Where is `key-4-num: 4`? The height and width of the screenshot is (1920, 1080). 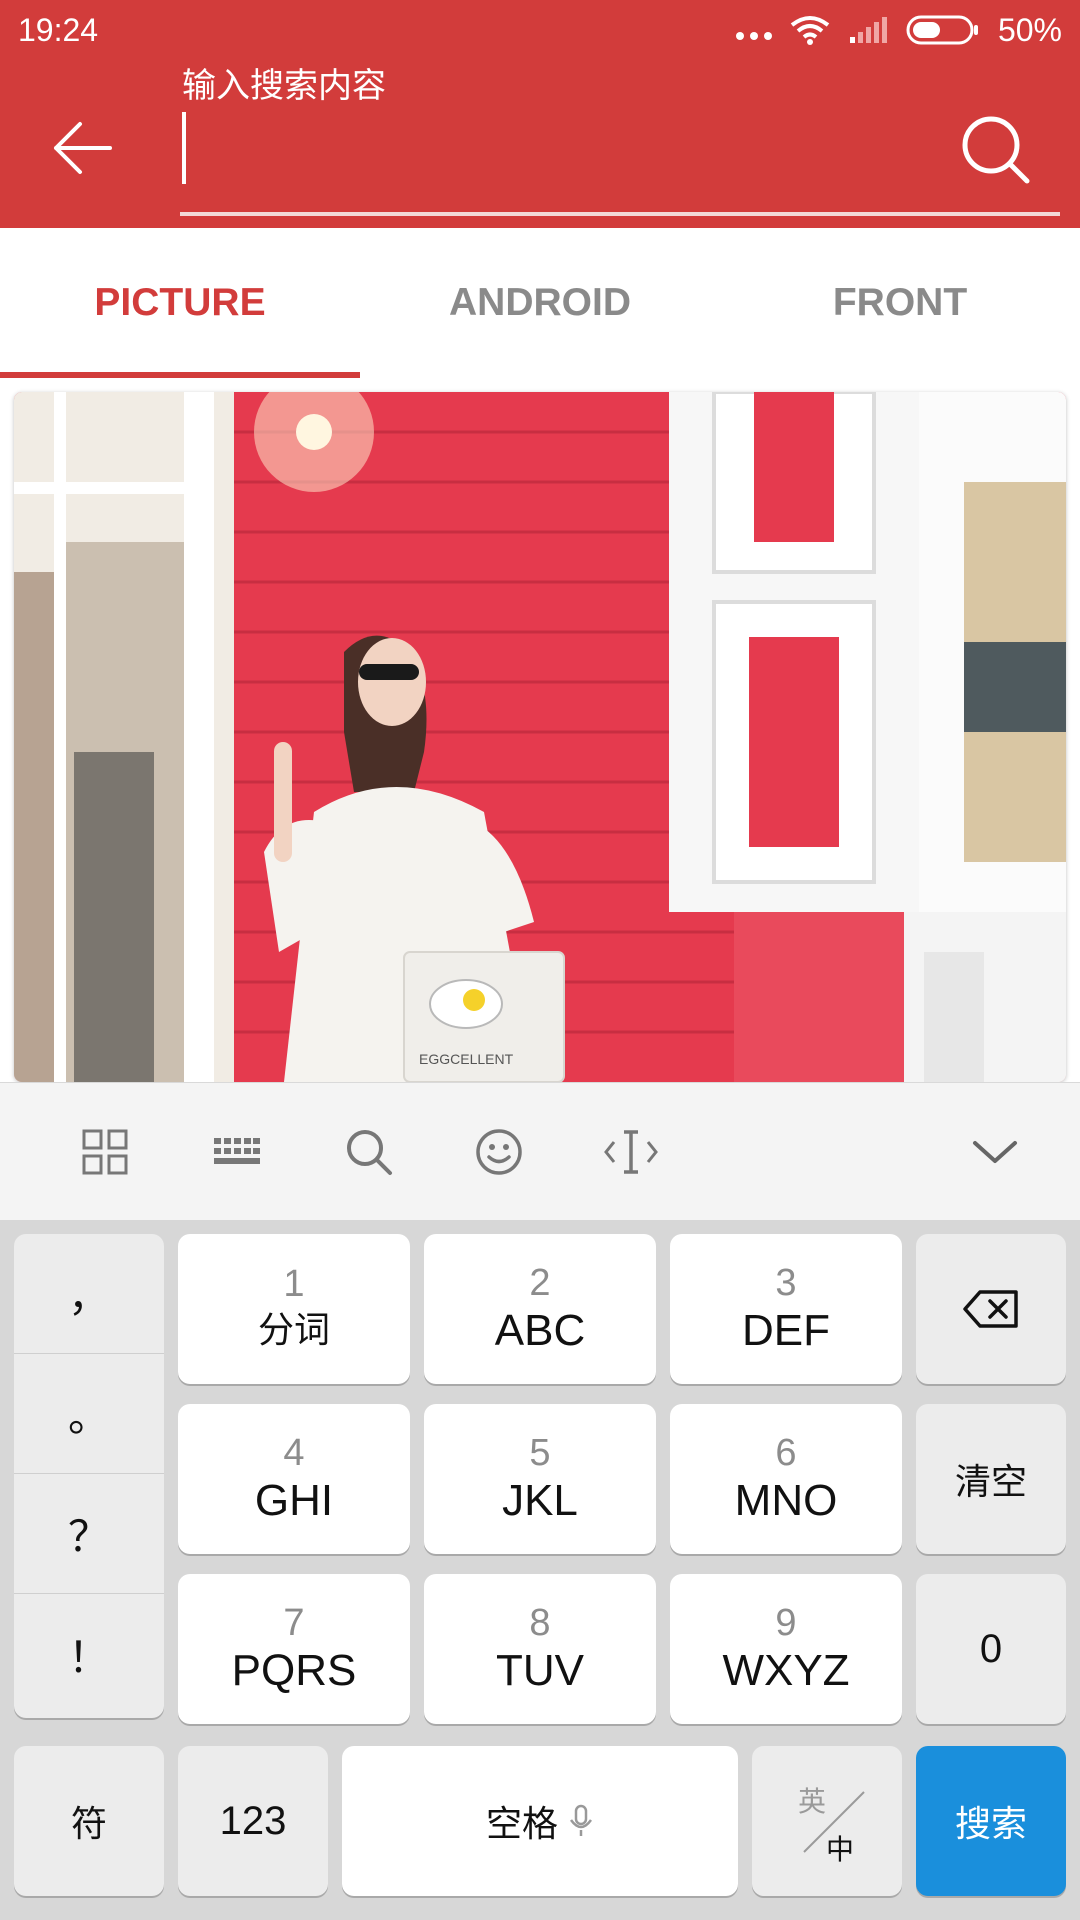 key-4-num: 4 is located at coordinates (294, 1453).